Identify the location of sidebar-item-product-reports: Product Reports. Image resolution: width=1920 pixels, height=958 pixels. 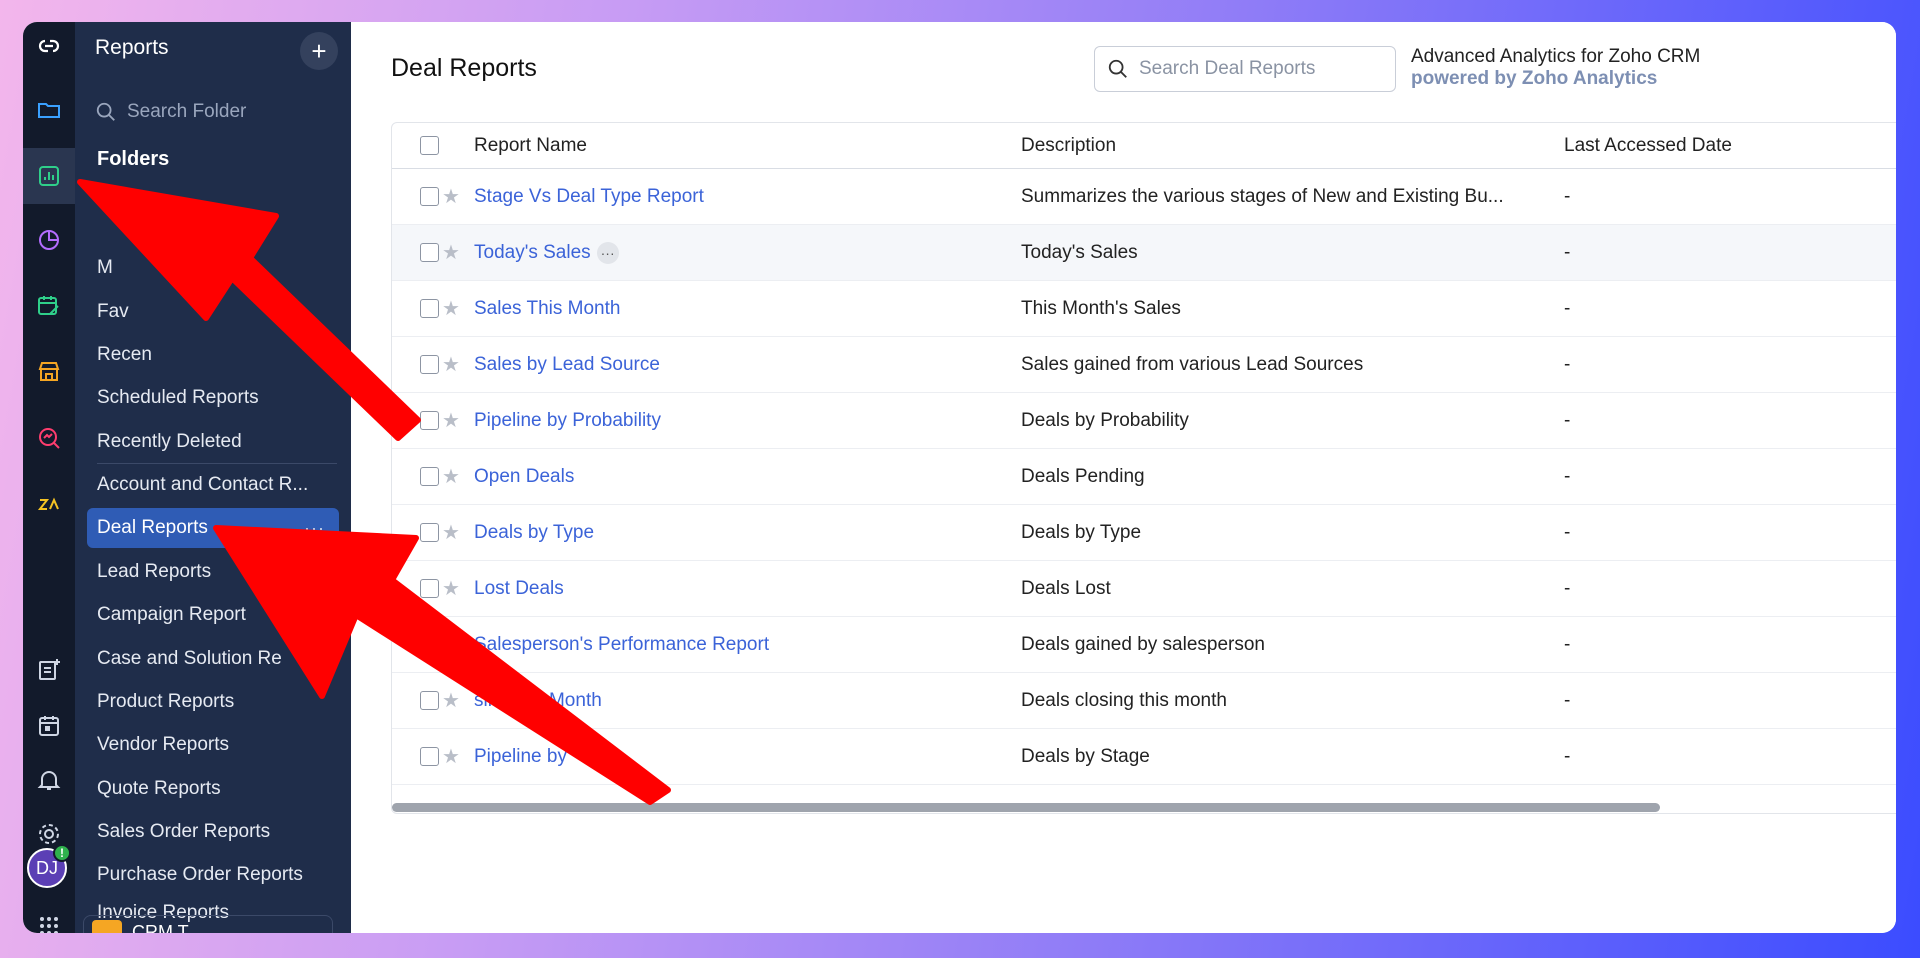
(213, 702).